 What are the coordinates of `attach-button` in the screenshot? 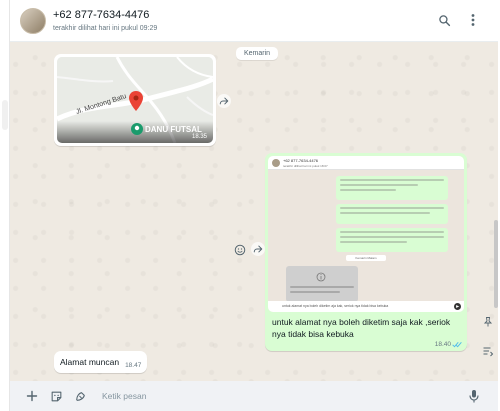 It's located at (32, 396).